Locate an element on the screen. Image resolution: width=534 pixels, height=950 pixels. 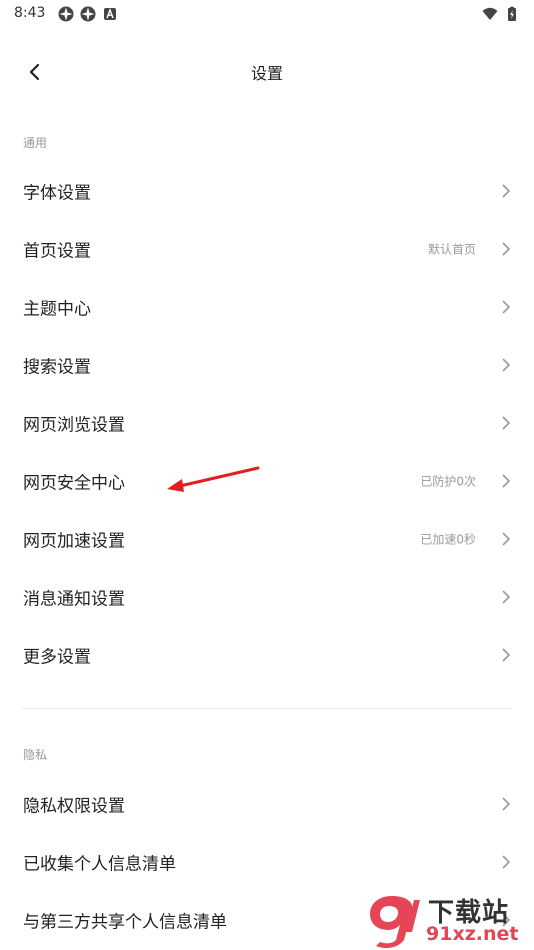
settings-item-label: 更多设置 is located at coordinates (57, 657).